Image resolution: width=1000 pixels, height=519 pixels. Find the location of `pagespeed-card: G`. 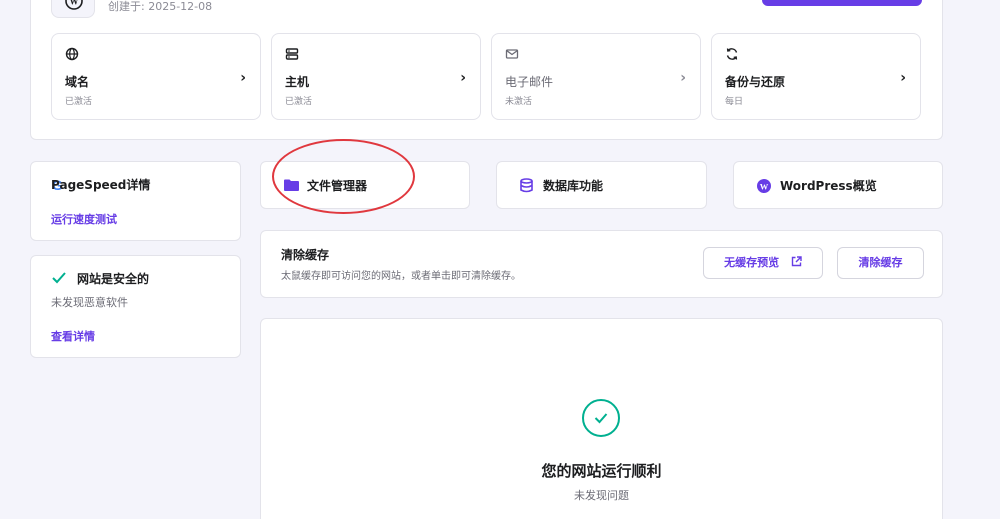

pagespeed-card: G is located at coordinates (135, 201).